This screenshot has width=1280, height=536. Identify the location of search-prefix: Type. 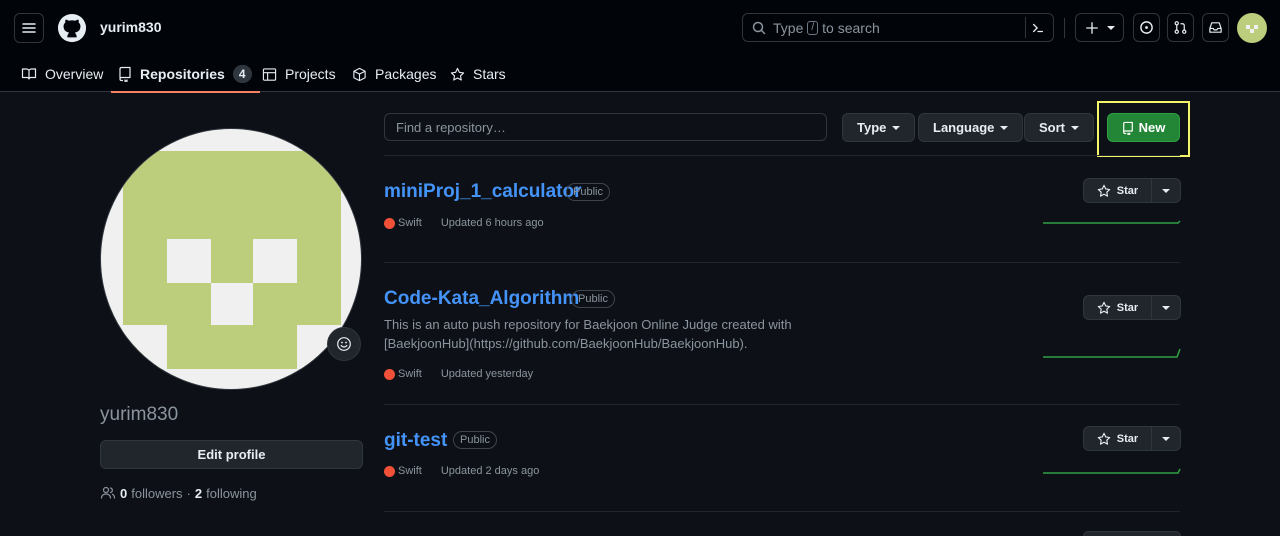
(788, 27).